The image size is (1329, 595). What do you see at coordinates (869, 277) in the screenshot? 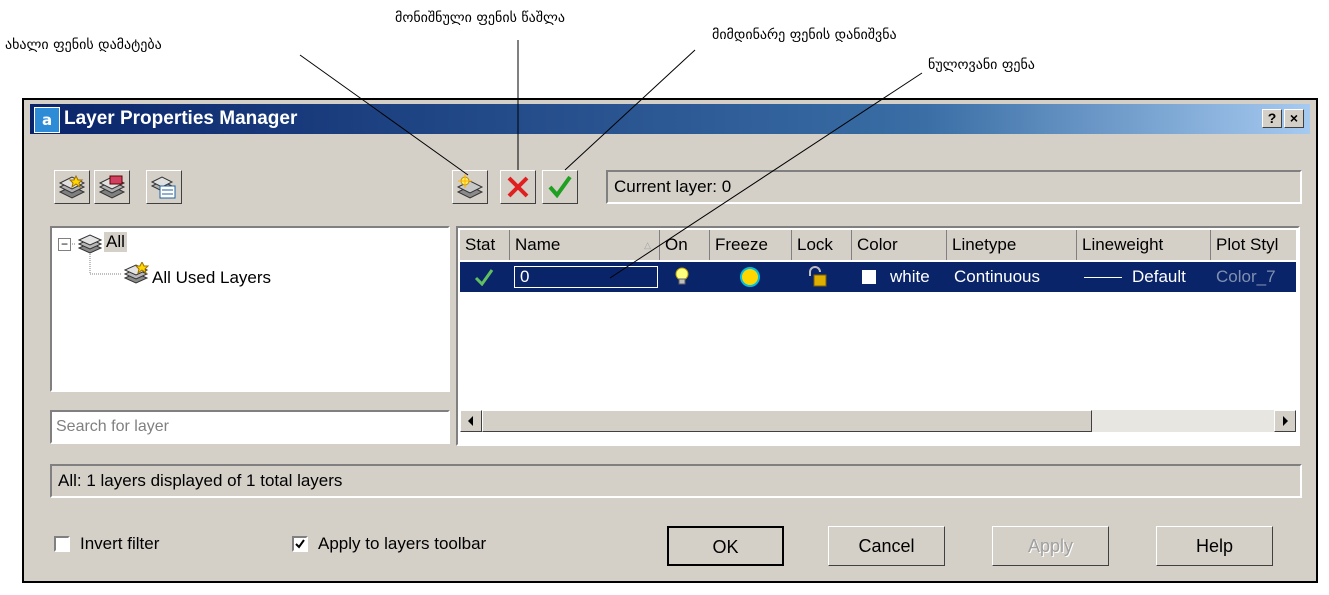
I see `color-swatch` at bounding box center [869, 277].